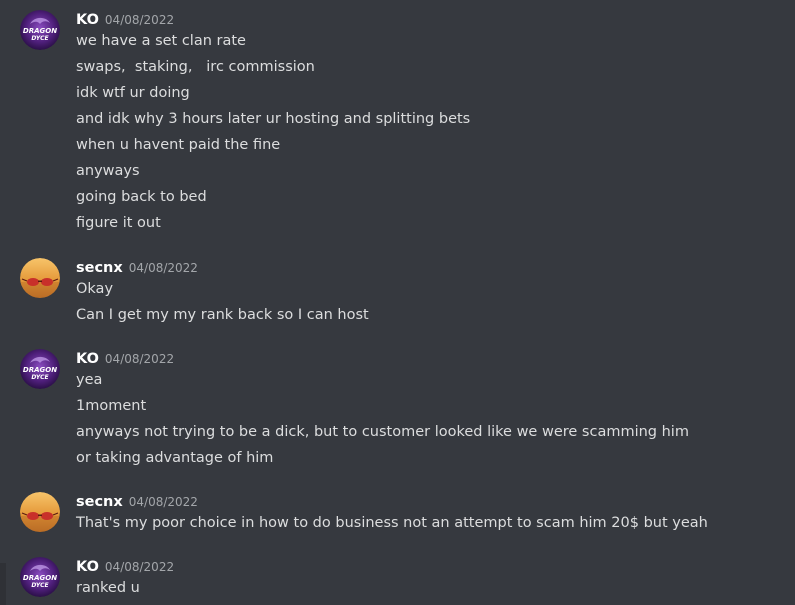 The width and height of the screenshot is (795, 605). Describe the element at coordinates (89, 380) in the screenshot. I see `message-text: yea` at that location.